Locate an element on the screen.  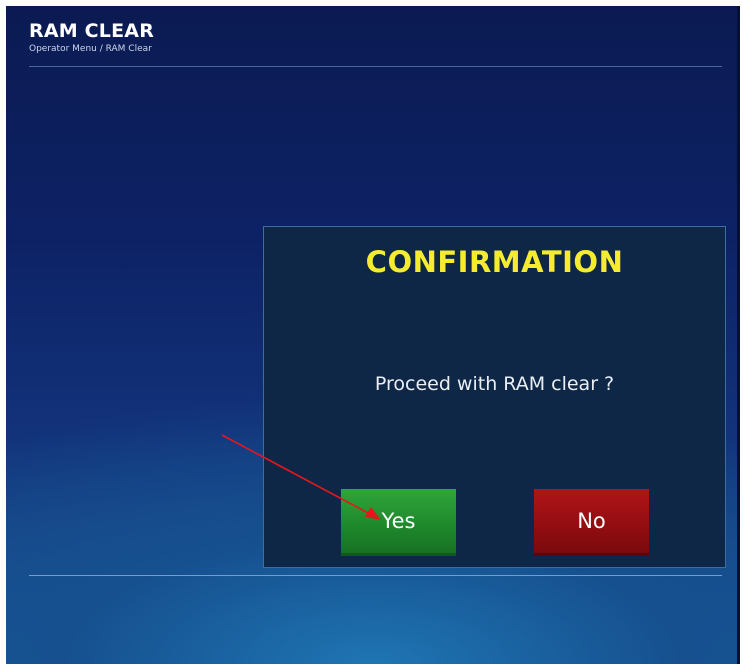
no-button-label: No is located at coordinates (591, 521).